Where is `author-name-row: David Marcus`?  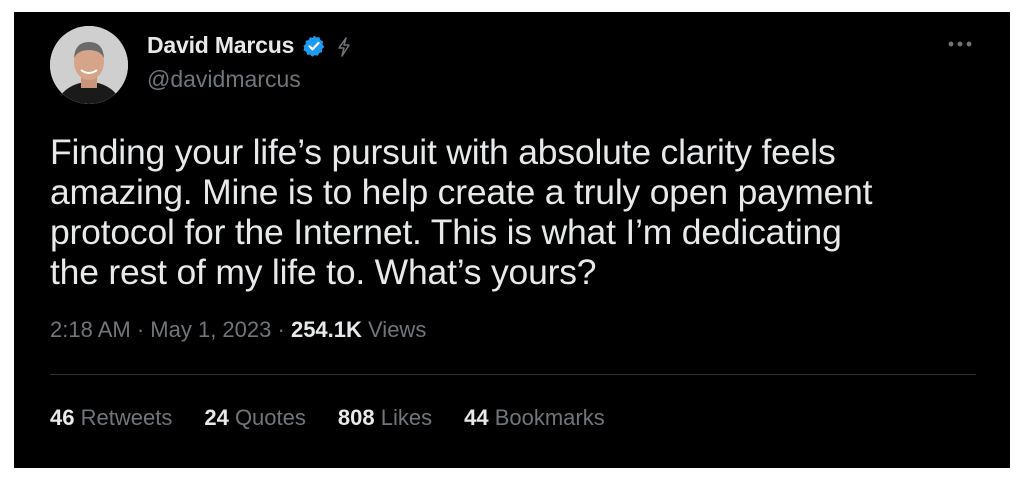 author-name-row: David Marcus is located at coordinates (249, 45).